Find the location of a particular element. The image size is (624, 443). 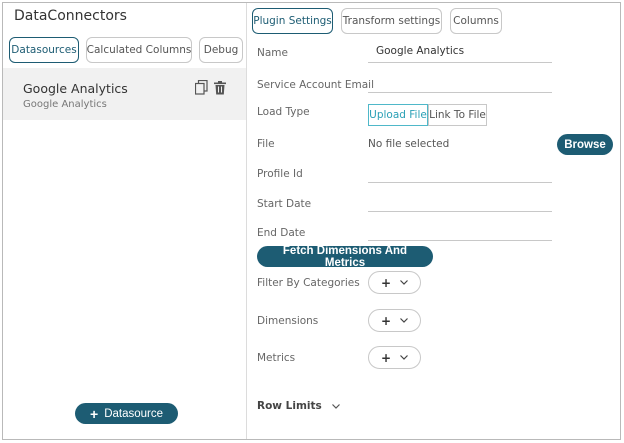

filter-by-categories-label: Filter By Categories is located at coordinates (308, 283).